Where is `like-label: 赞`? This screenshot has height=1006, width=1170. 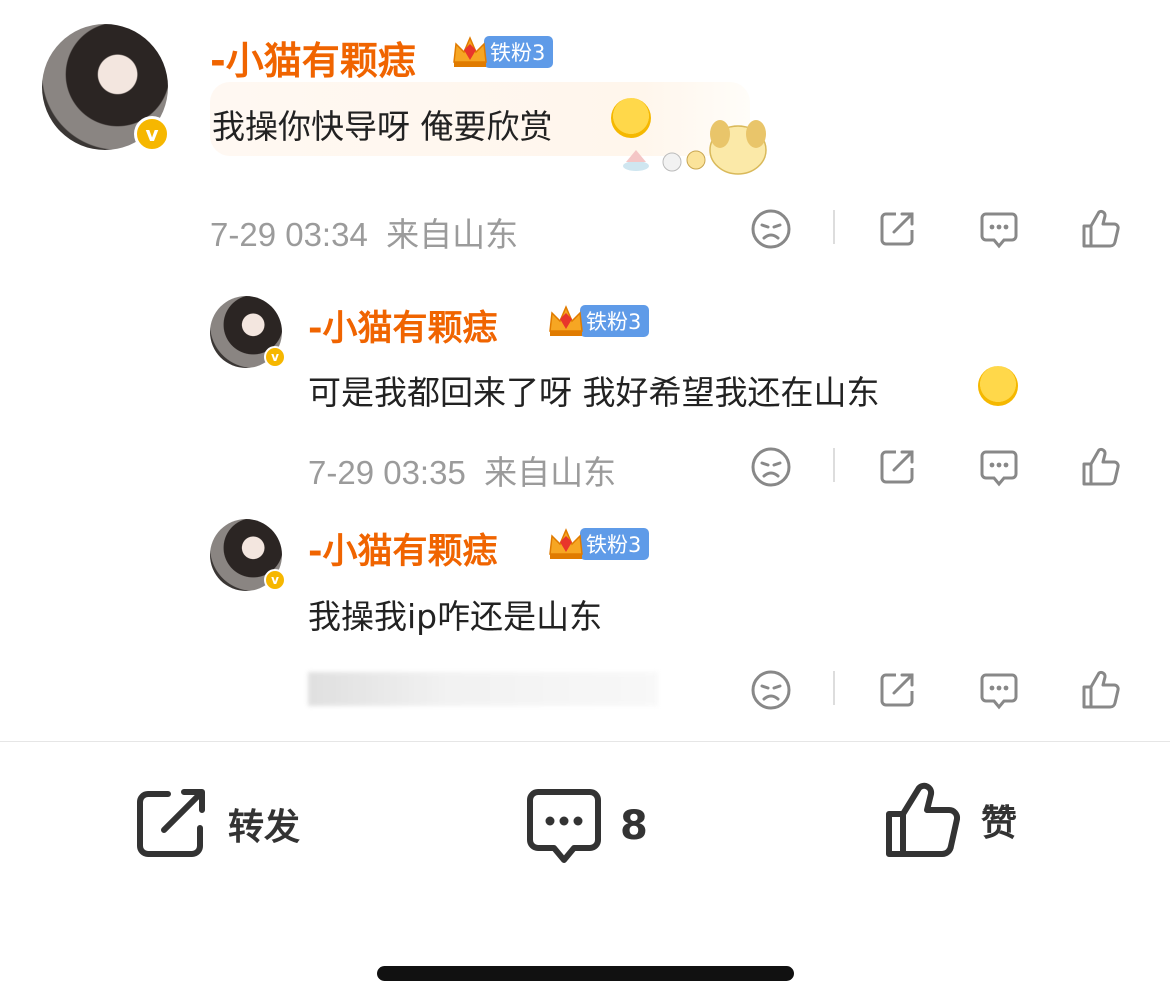 like-label: 赞 is located at coordinates (999, 823).